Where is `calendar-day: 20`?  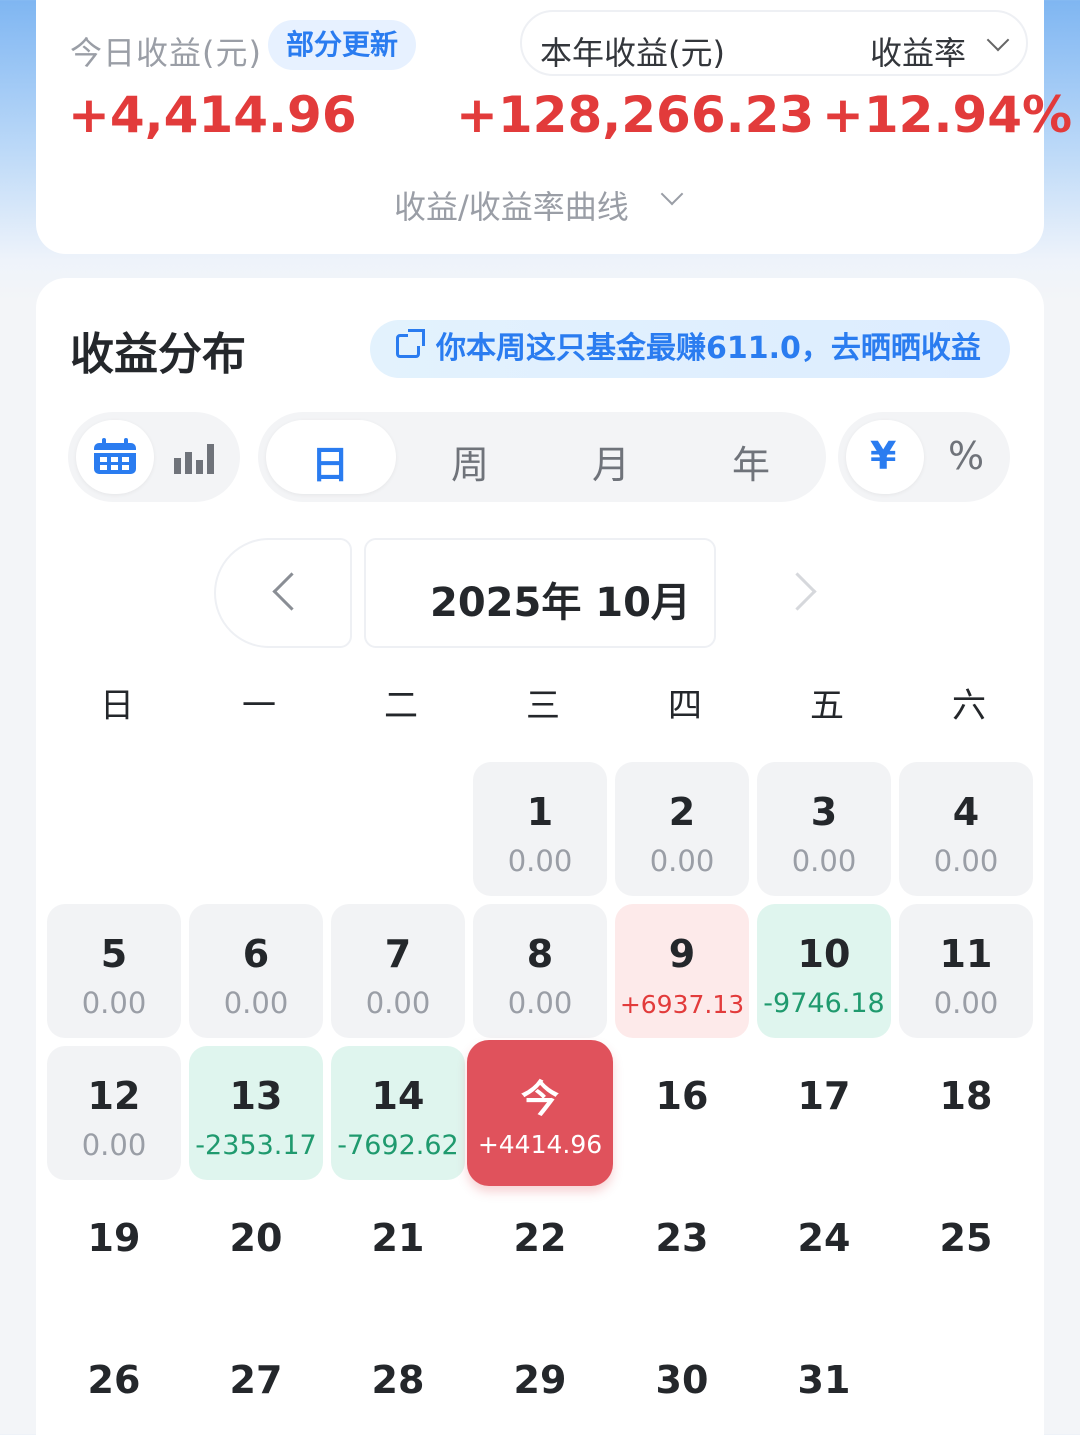 calendar-day: 20 is located at coordinates (256, 1255).